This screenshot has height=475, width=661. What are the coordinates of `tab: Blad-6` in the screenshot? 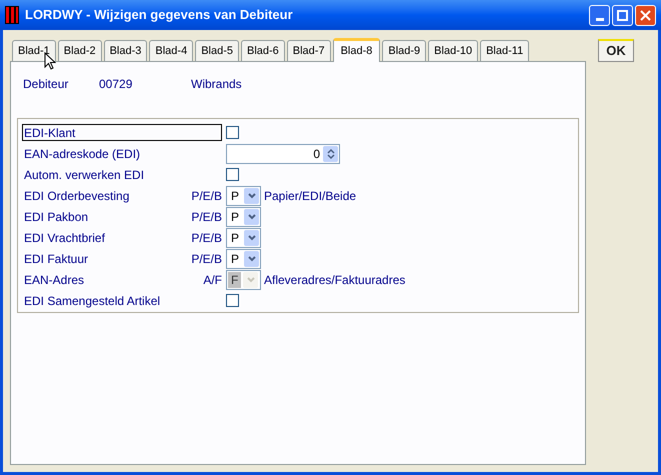 It's located at (262, 50).